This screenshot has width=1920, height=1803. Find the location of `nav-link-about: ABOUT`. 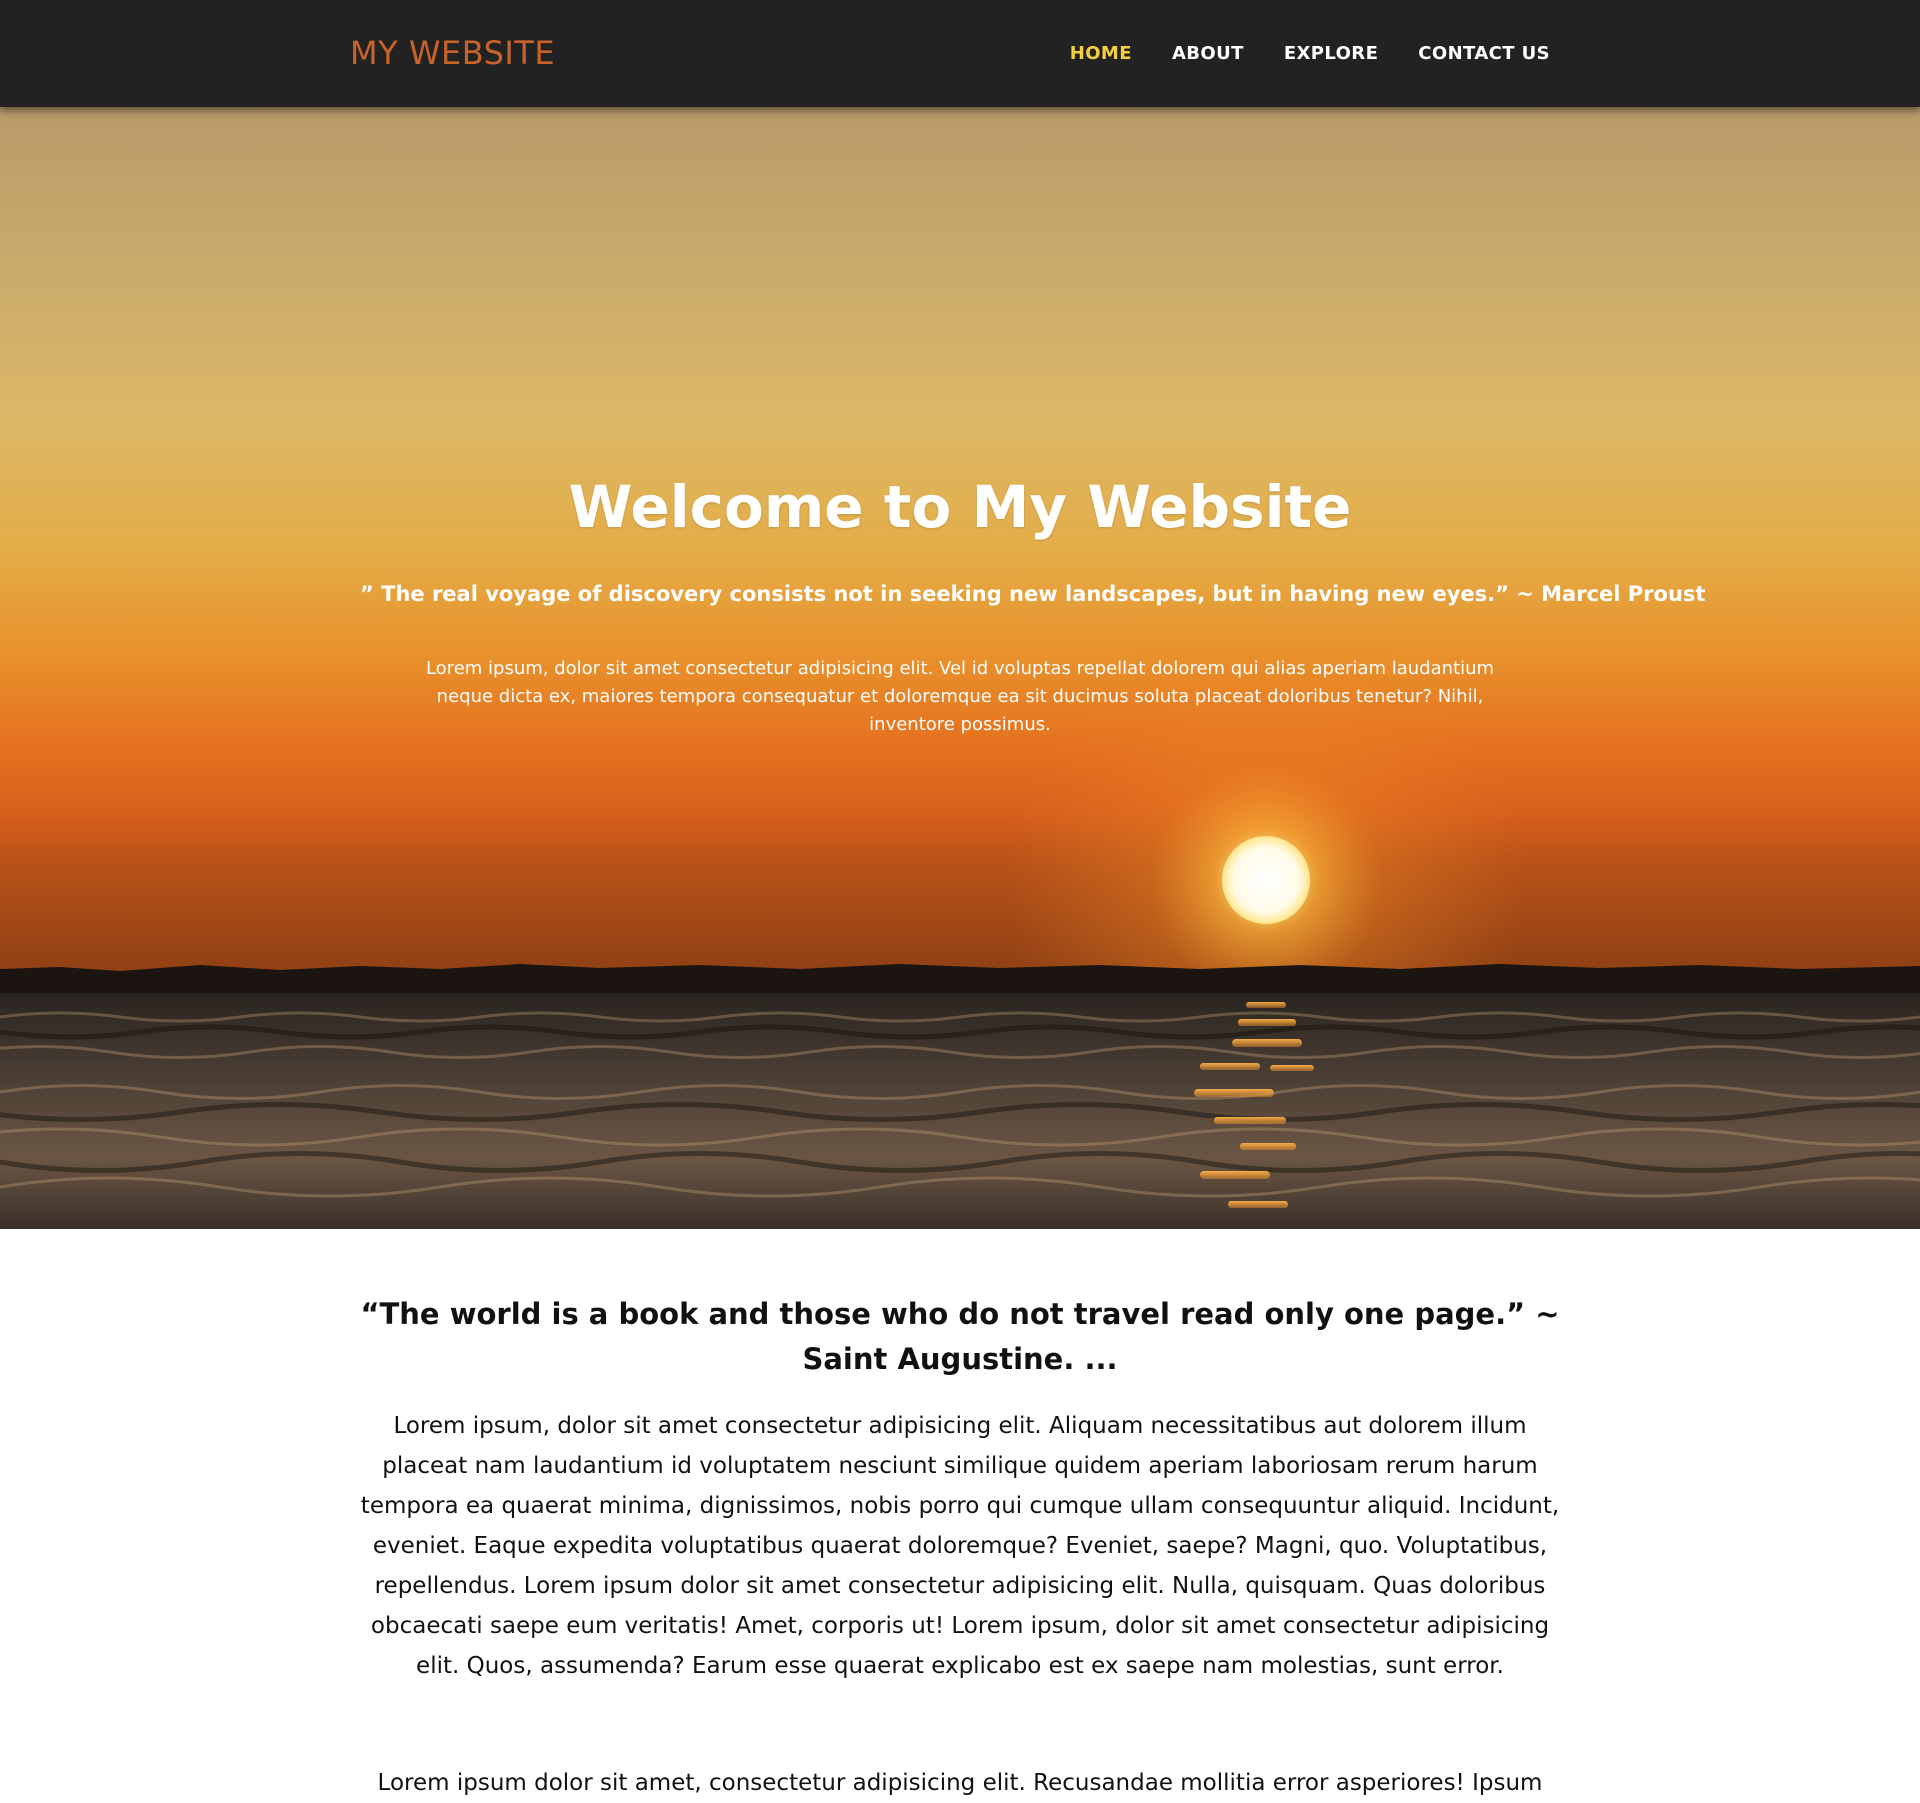

nav-link-about: ABOUT is located at coordinates (1208, 53).